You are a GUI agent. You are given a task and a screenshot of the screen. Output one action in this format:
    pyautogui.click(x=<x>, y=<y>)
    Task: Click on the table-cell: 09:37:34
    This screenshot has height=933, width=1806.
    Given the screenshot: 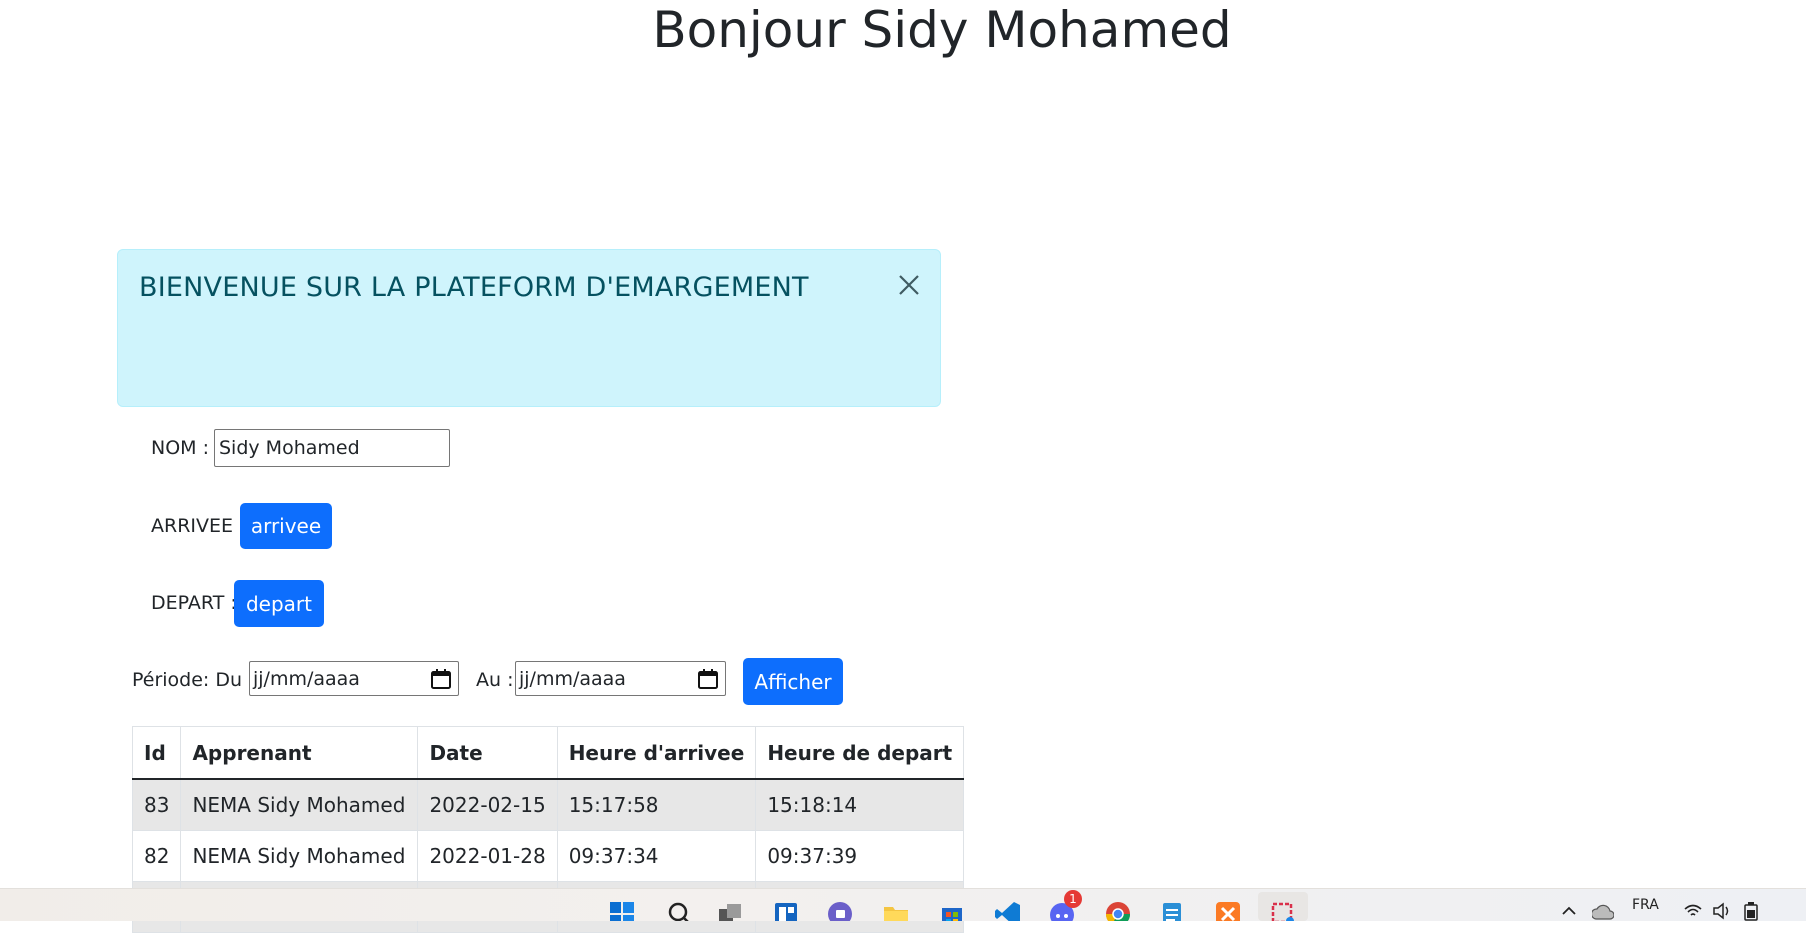 What is the action you would take?
    pyautogui.click(x=656, y=856)
    